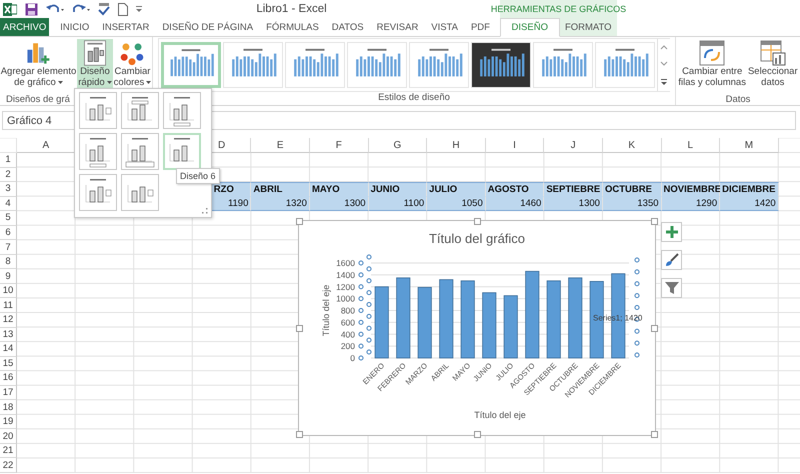 The image size is (800, 474). What do you see at coordinates (749, 145) in the screenshot?
I see `column-header: M` at bounding box center [749, 145].